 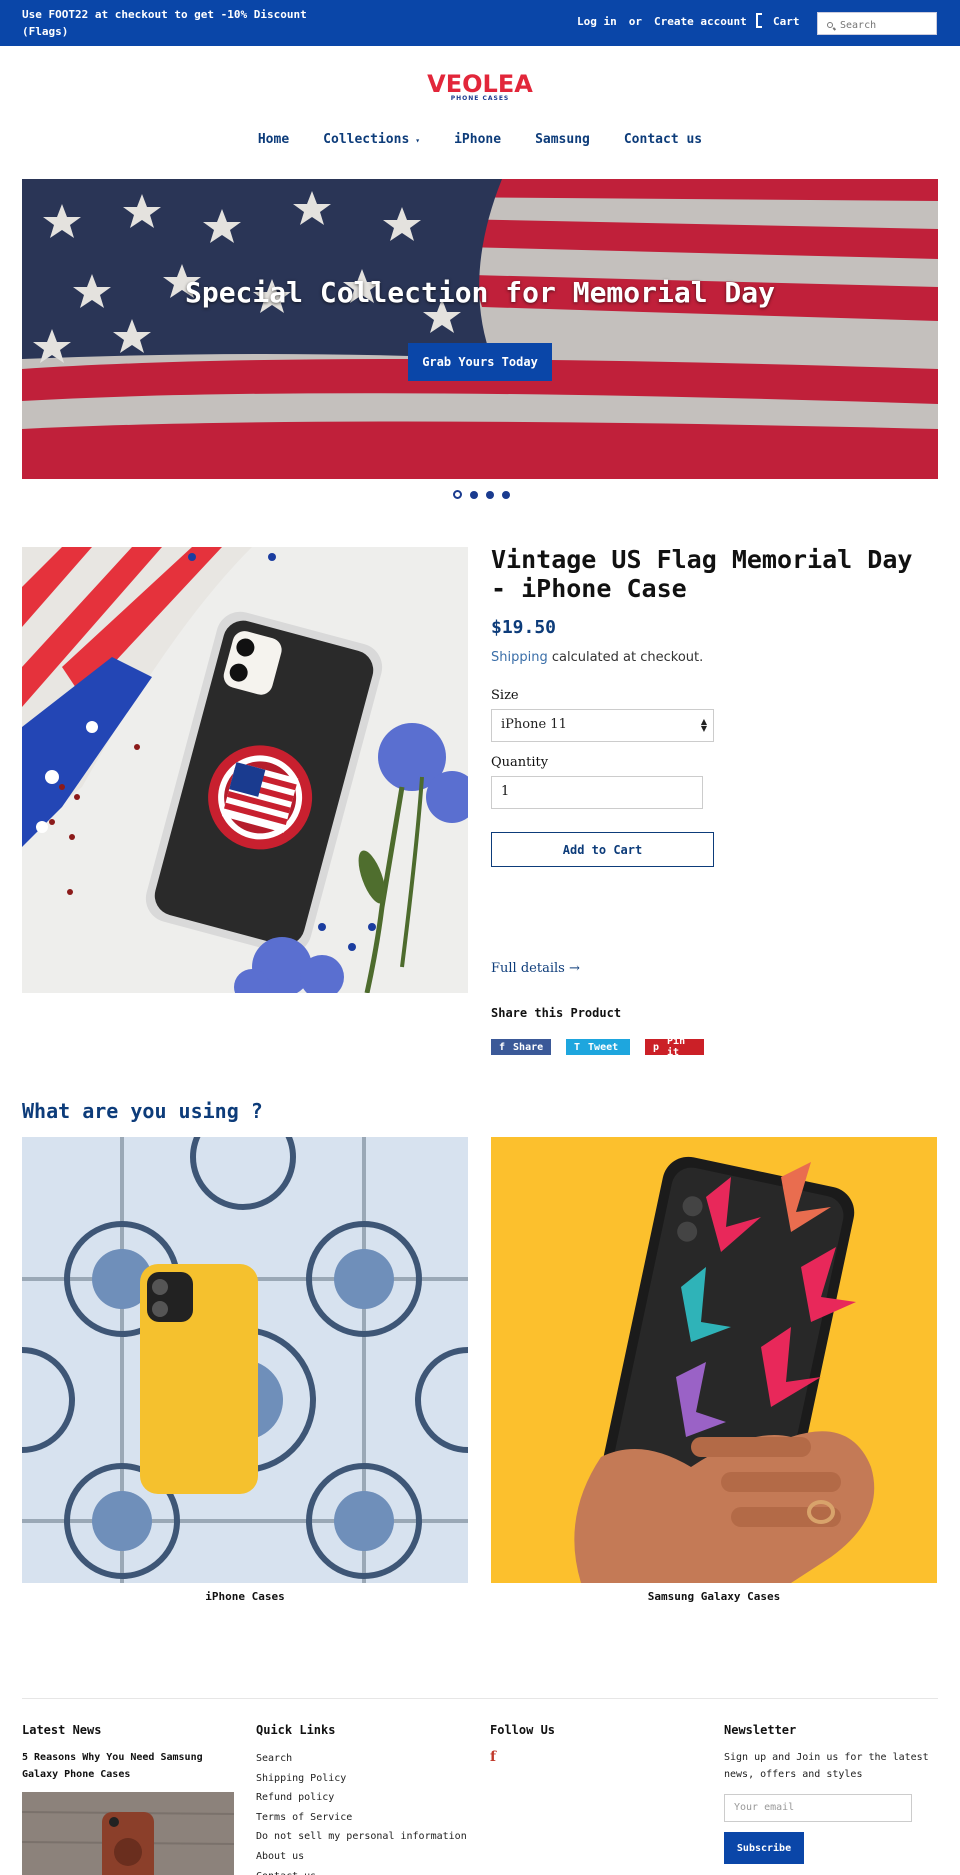 I want to click on size-label: Size, so click(x=505, y=695).